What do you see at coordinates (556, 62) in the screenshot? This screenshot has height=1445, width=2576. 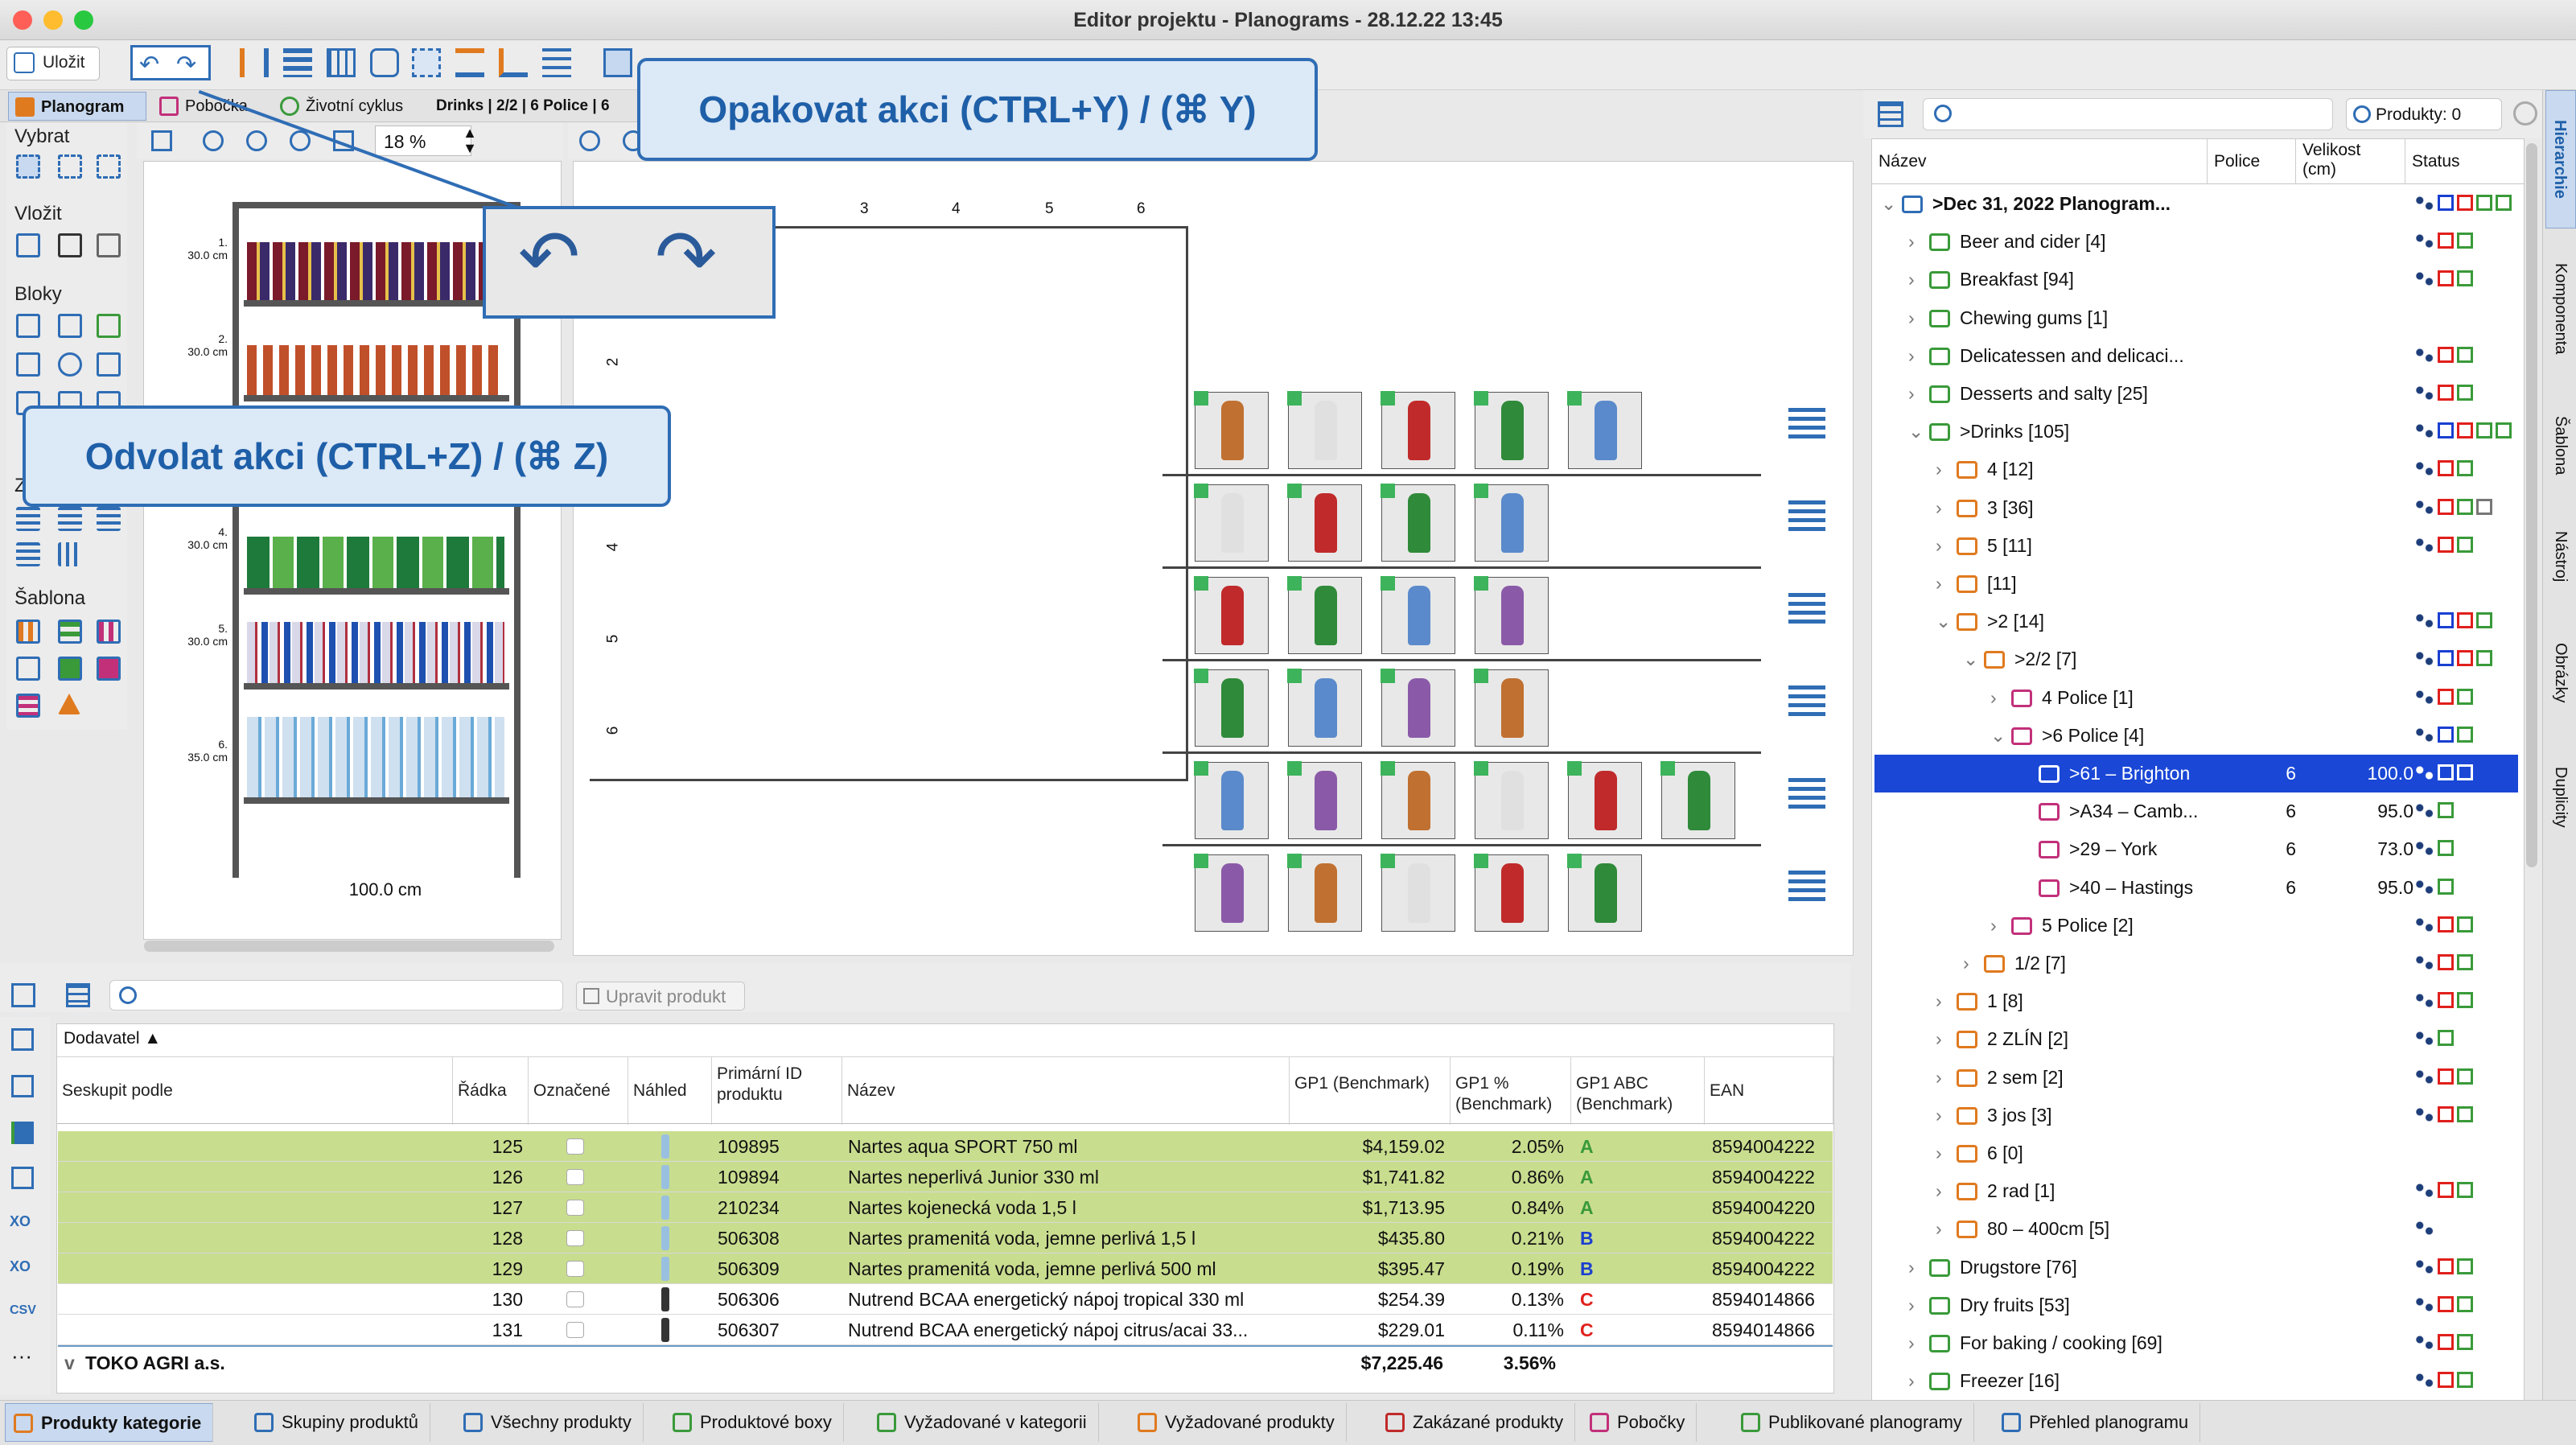 I see `list-check-icon` at bounding box center [556, 62].